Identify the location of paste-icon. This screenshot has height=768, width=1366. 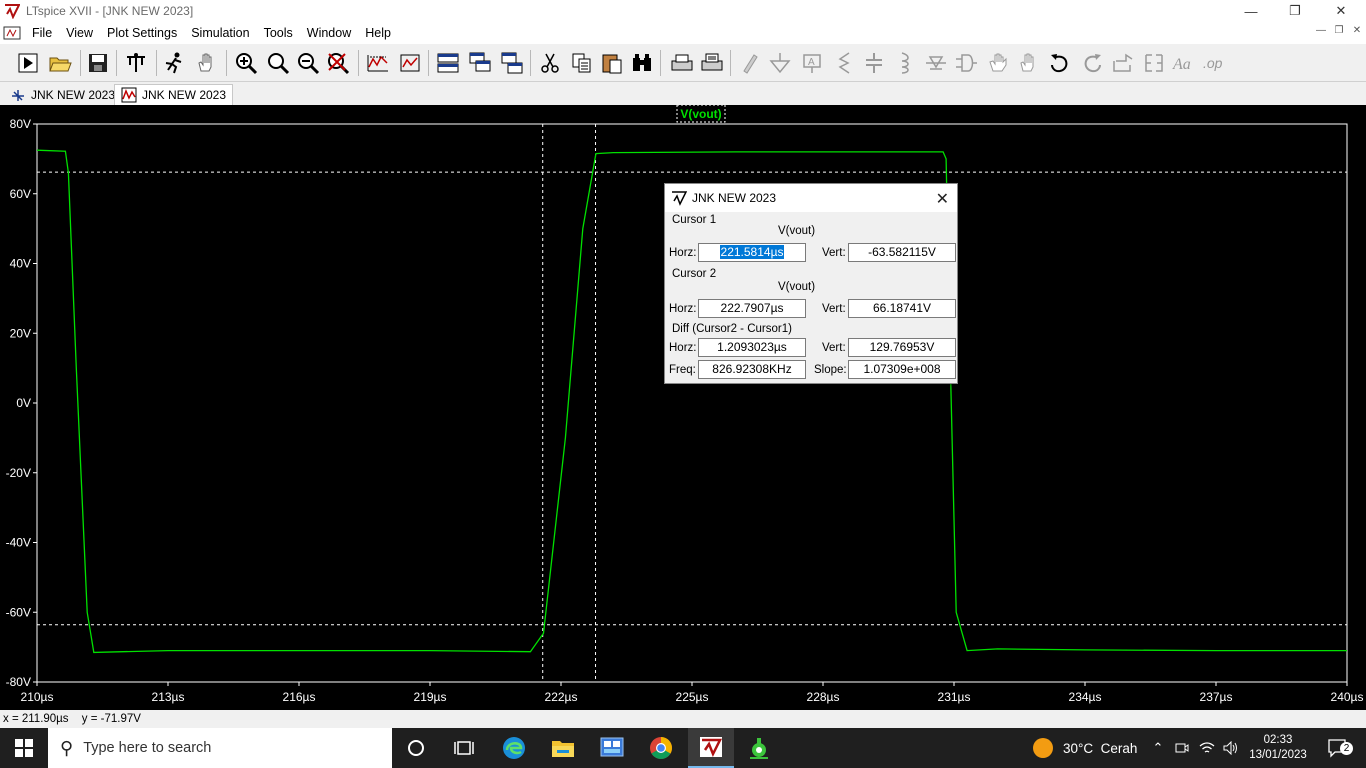
(612, 63).